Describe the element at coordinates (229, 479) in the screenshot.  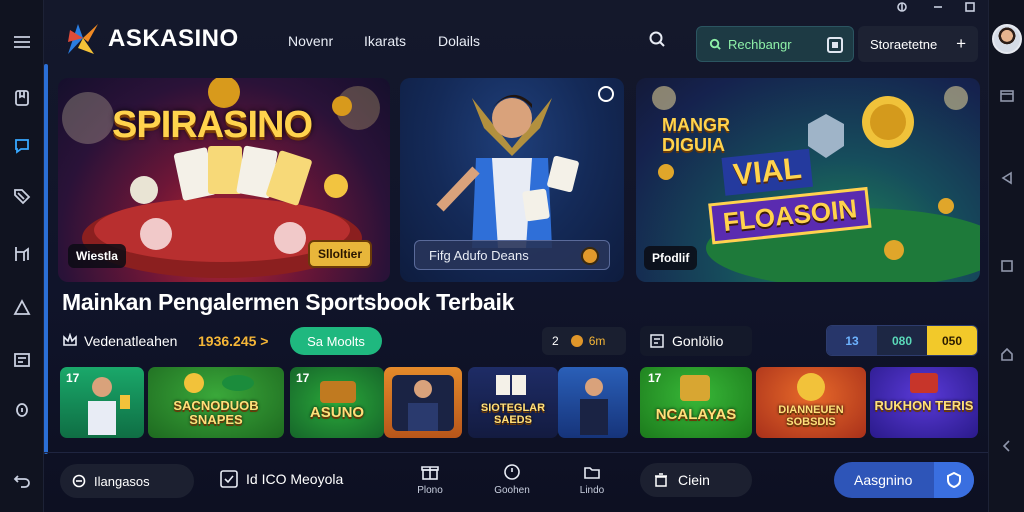
I see `checkbox-icon` at that location.